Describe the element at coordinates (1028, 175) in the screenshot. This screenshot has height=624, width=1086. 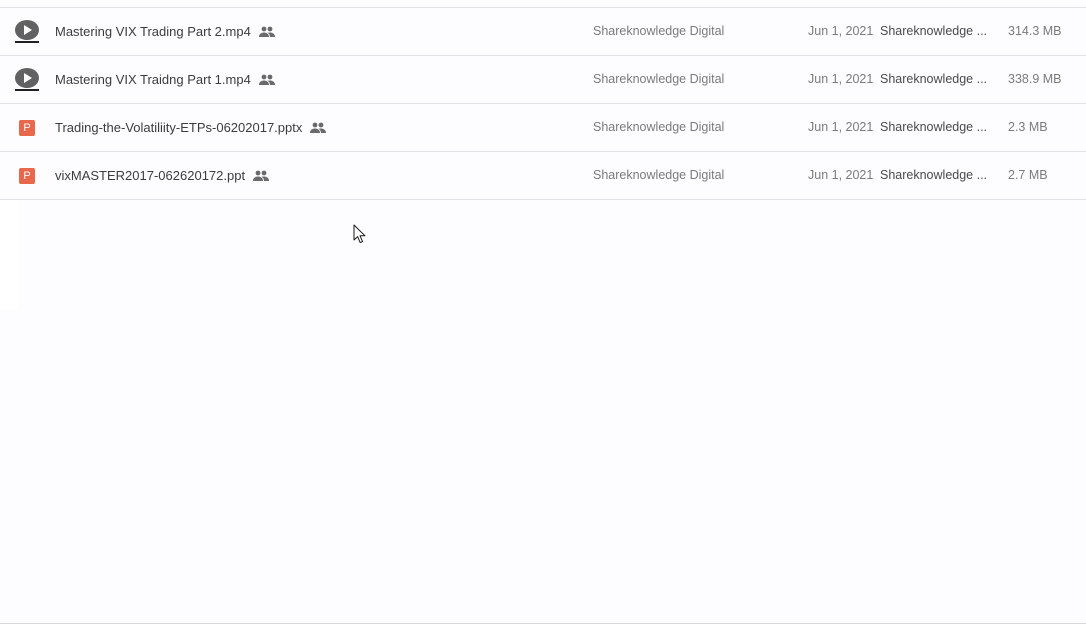
I see `file-size: 2.7 MB` at that location.